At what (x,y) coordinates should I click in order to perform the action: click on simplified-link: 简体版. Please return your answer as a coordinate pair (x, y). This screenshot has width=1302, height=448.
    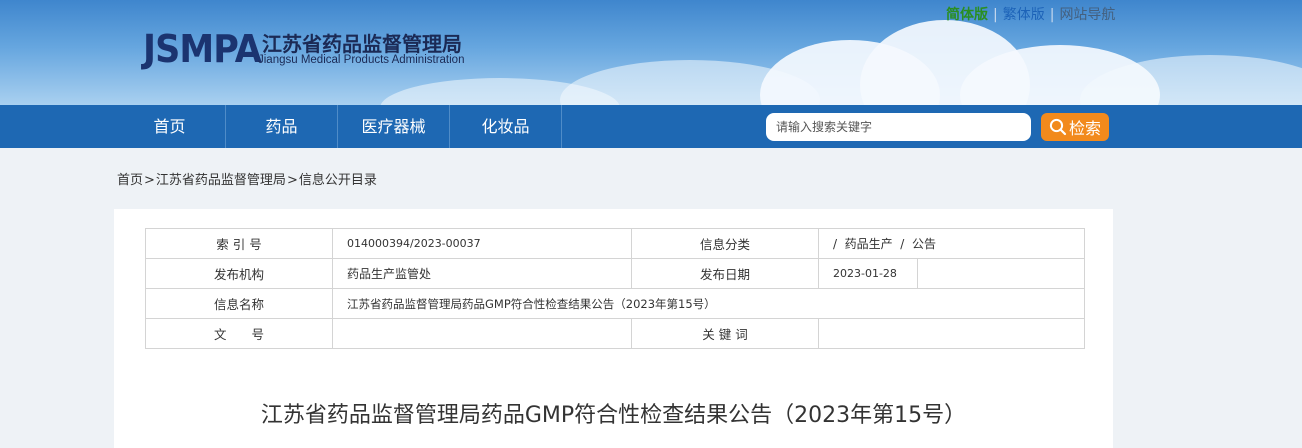
    Looking at the image, I should click on (967, 15).